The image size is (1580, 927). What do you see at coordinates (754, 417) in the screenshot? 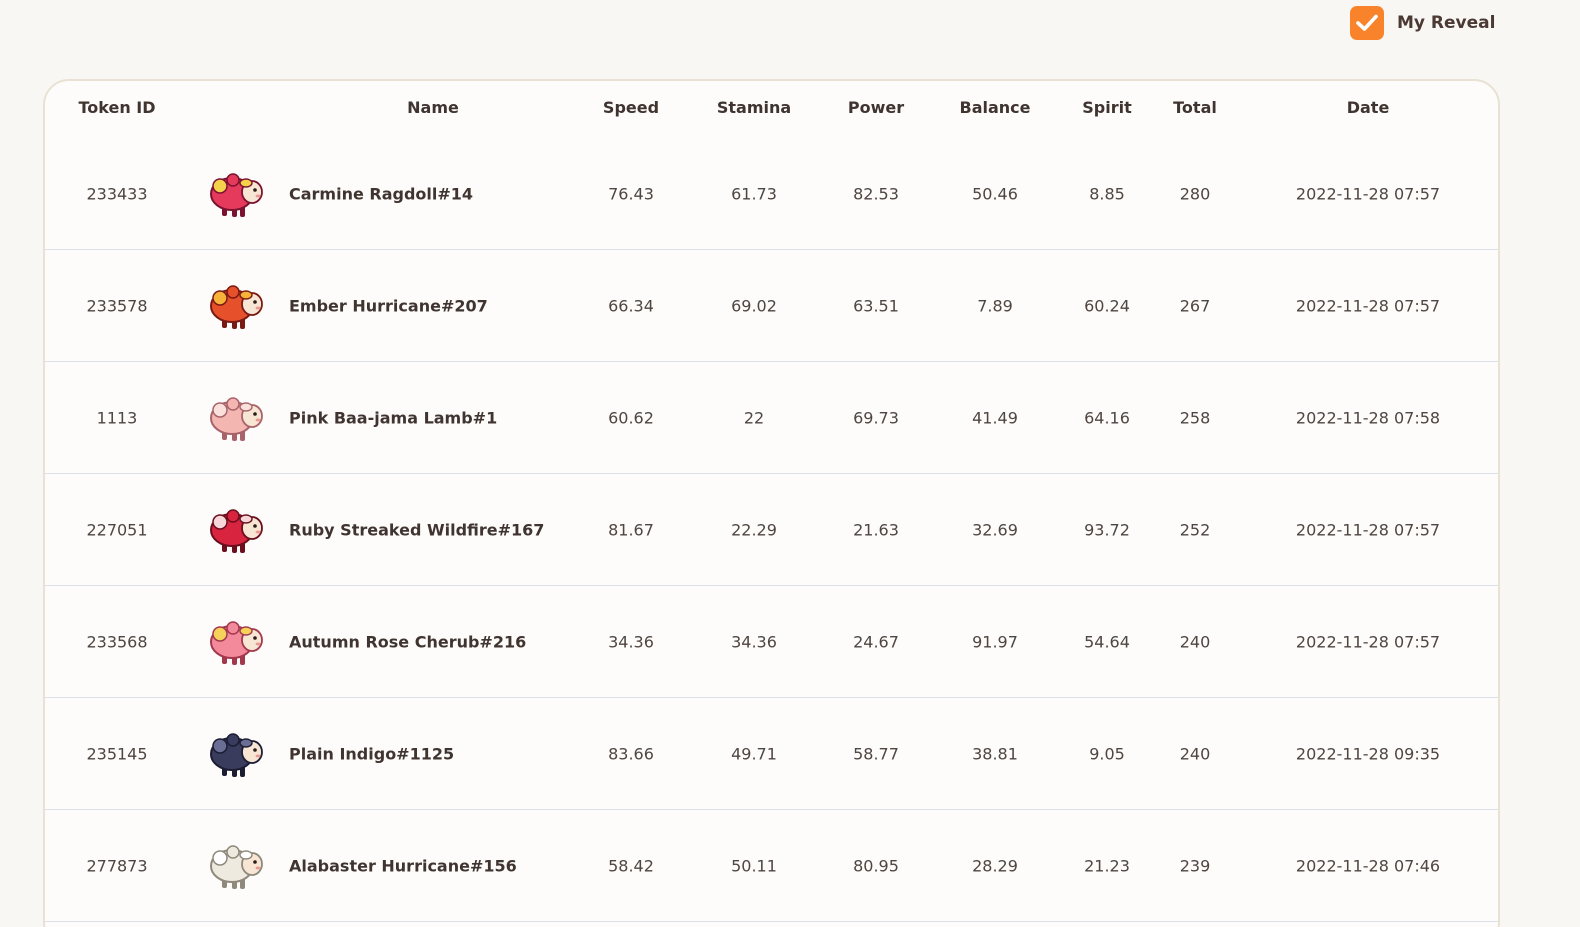
I see `stamina-cell: 22` at bounding box center [754, 417].